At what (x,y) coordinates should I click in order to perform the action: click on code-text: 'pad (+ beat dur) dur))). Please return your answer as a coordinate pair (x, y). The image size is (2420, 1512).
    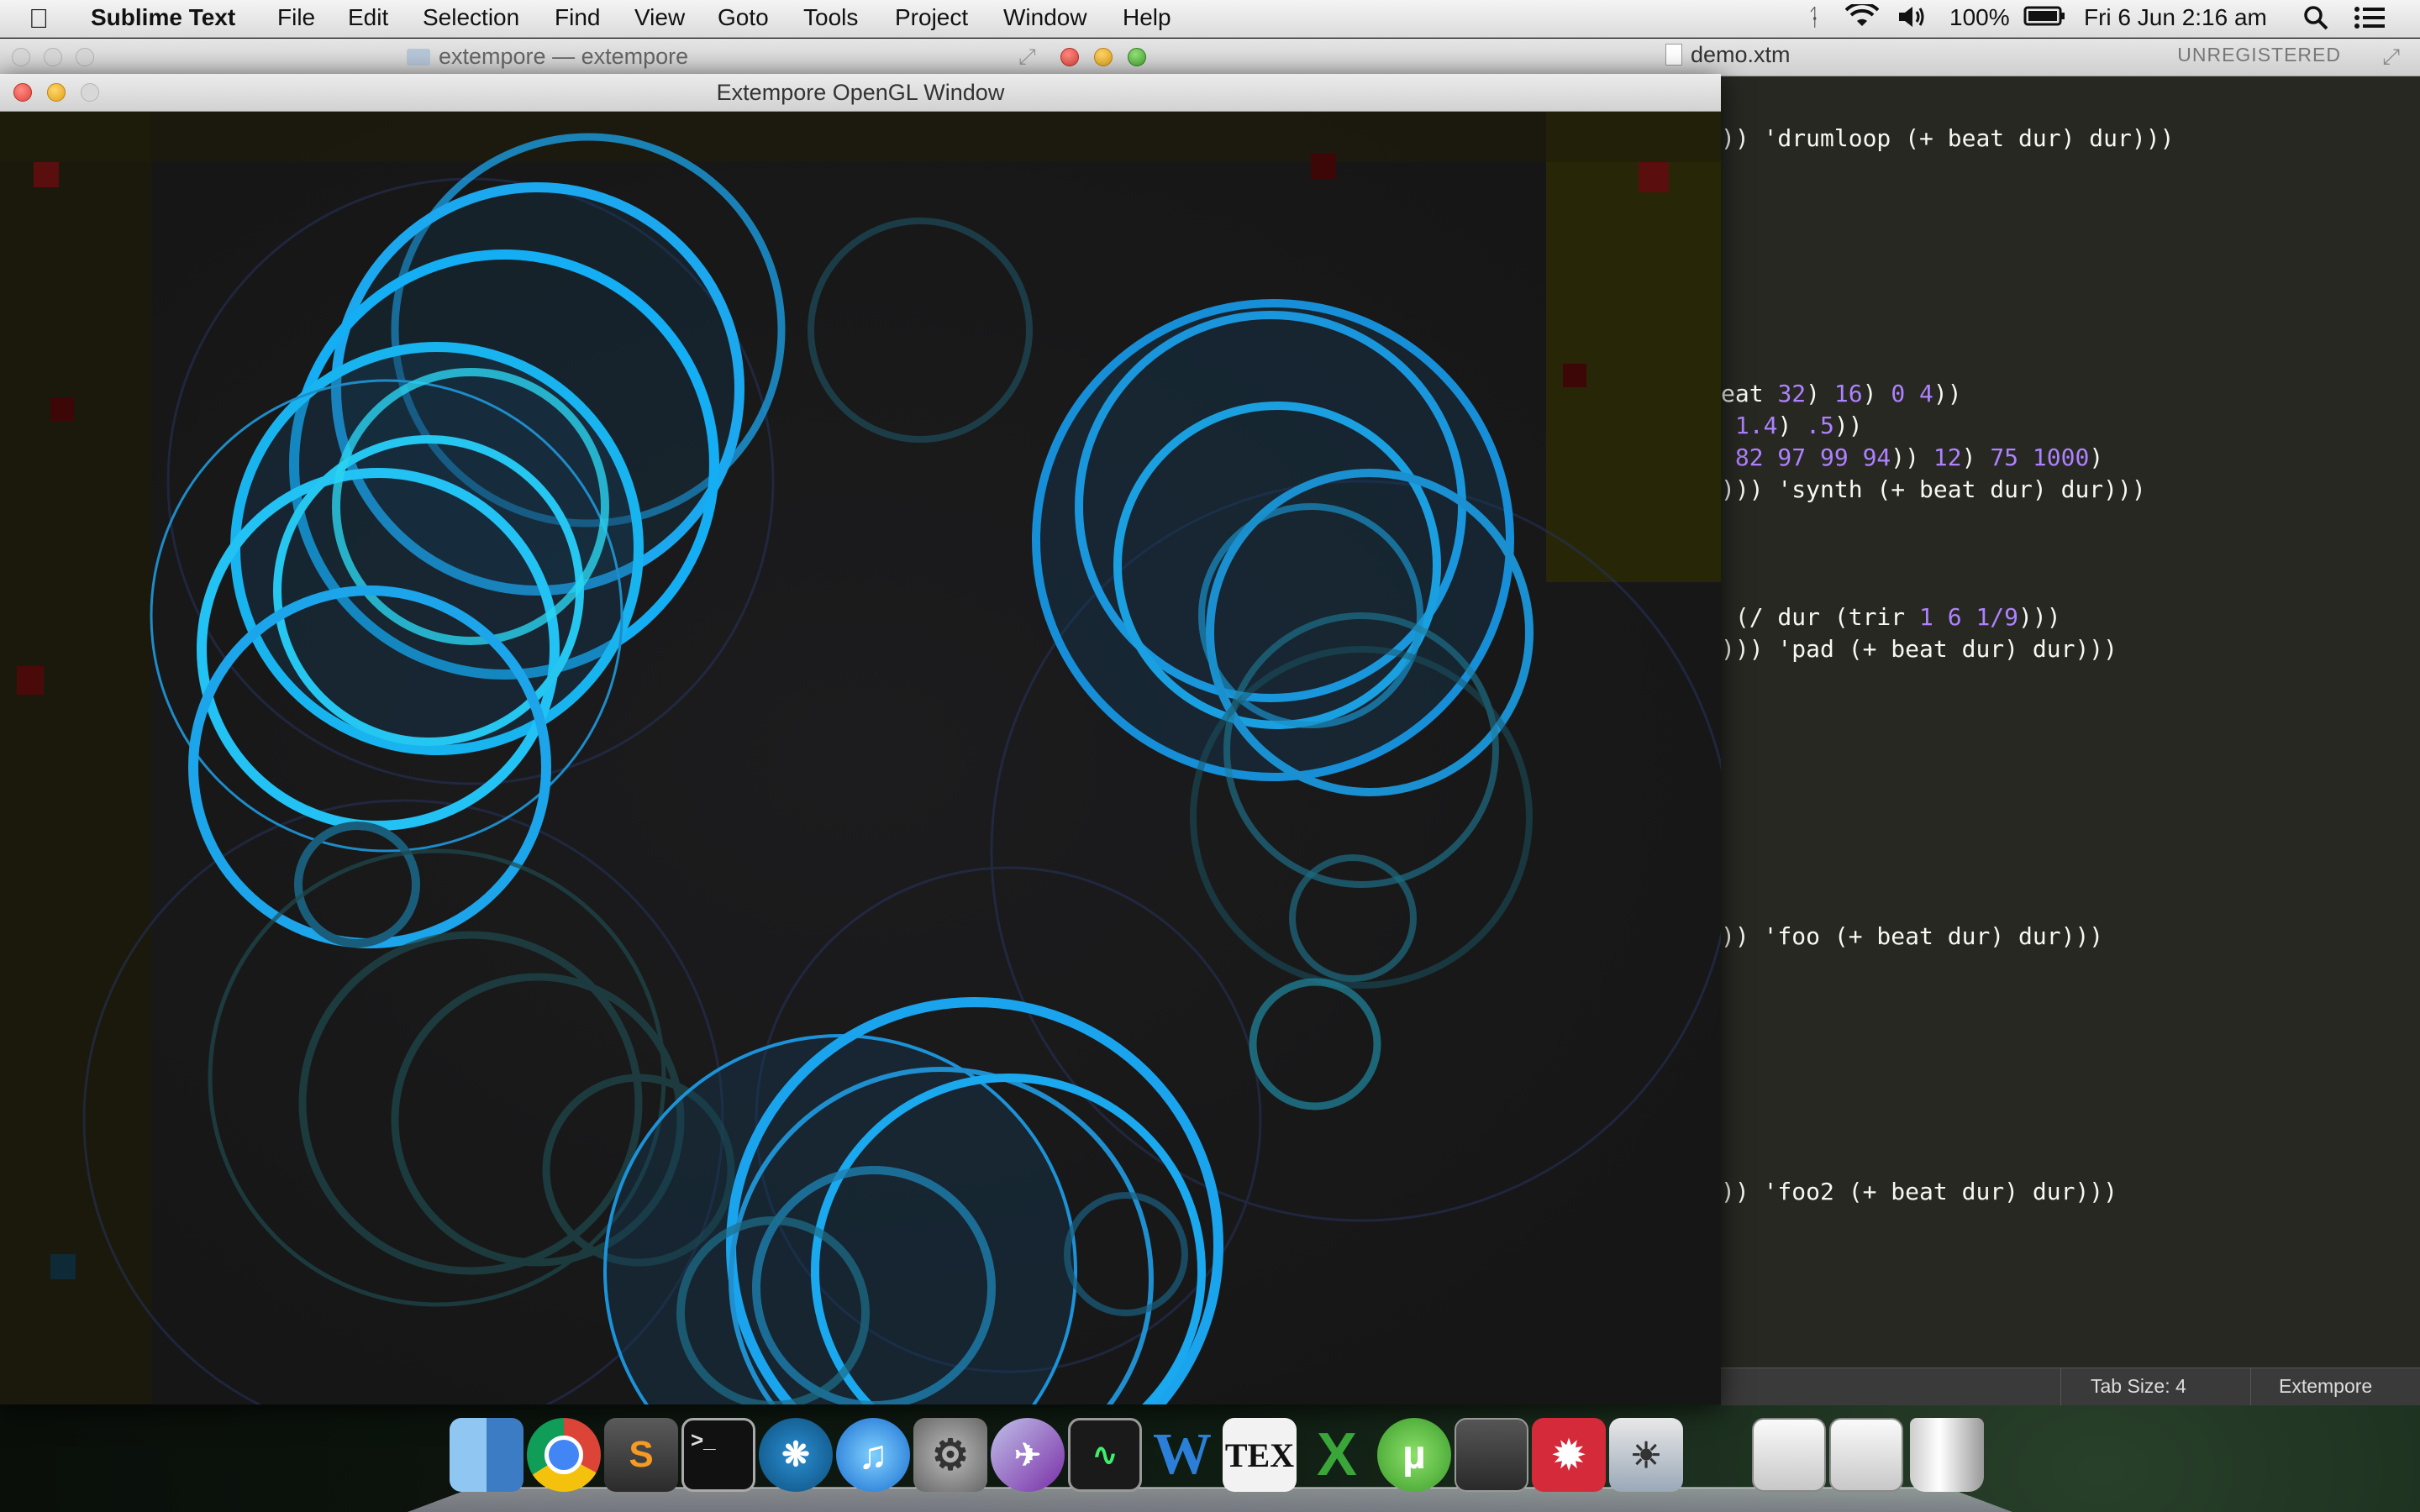
    Looking at the image, I should click on (1940, 649).